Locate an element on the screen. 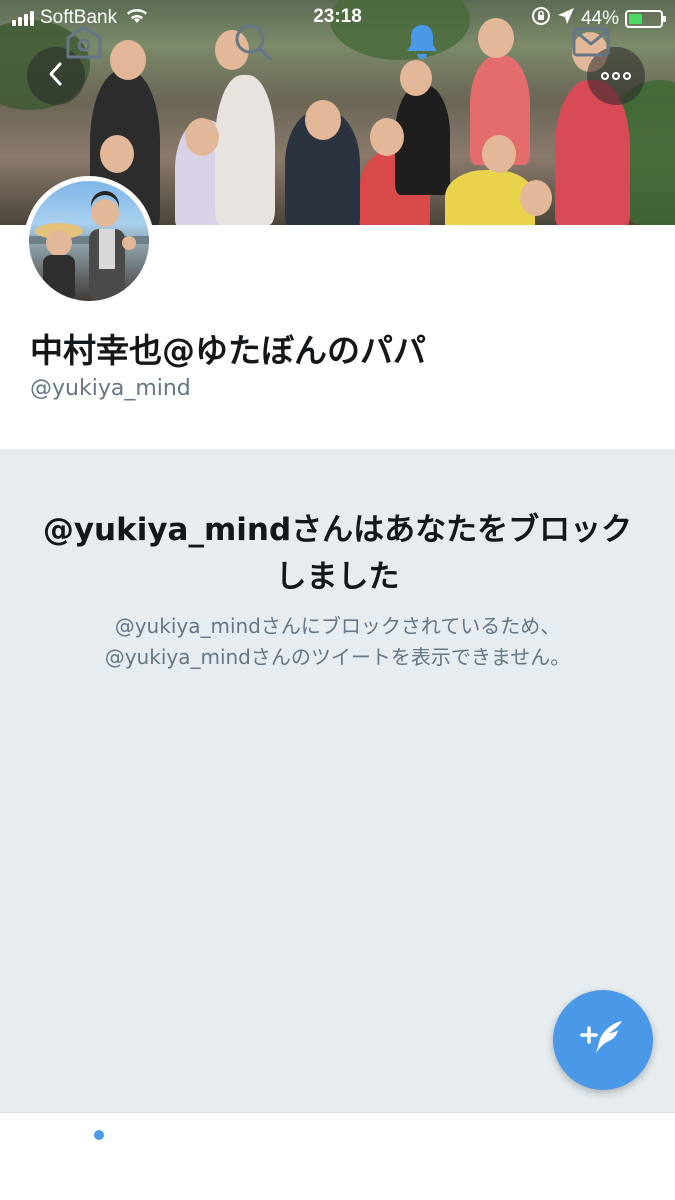  more-horizontal-icon is located at coordinates (616, 76).